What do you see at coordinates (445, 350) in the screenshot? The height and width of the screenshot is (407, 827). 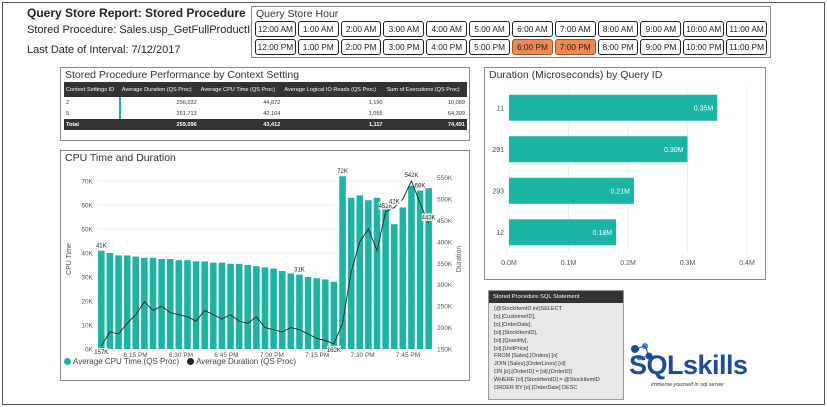 I see `y-right-tick: 150K` at bounding box center [445, 350].